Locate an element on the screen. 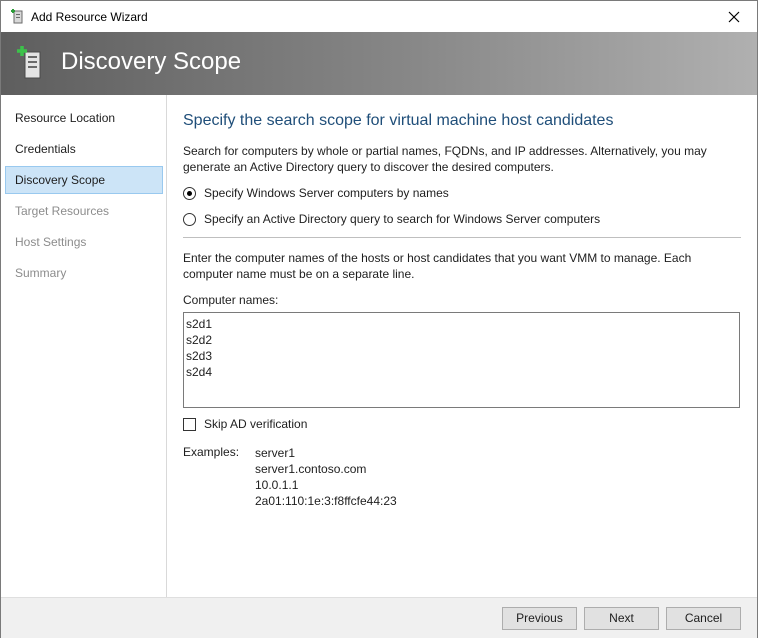 This screenshot has height=638, width=758. computer-name-line: s2d3 is located at coordinates (199, 356).